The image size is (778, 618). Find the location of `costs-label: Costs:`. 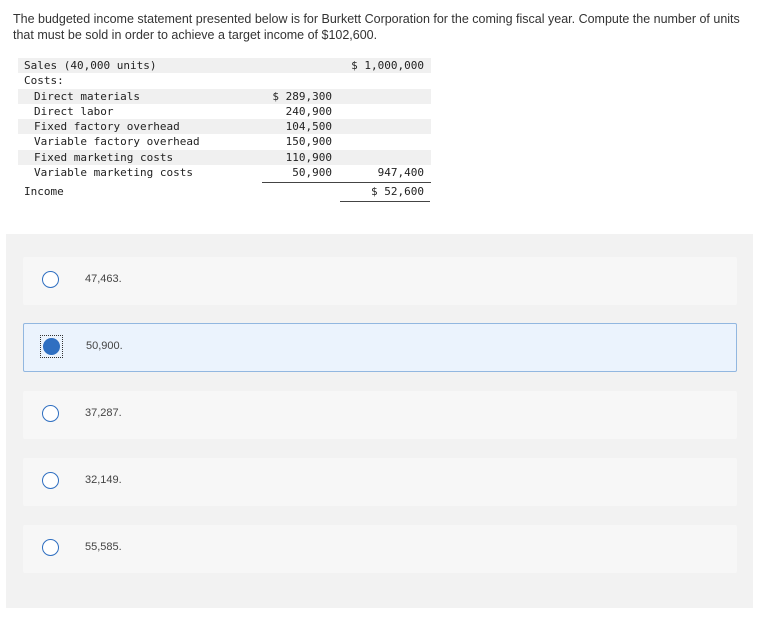

costs-label: Costs: is located at coordinates (44, 81).